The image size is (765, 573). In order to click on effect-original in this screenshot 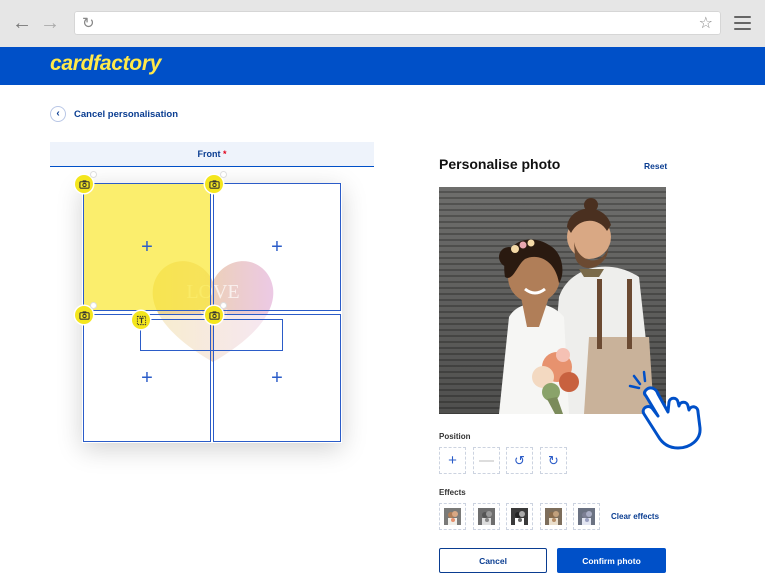, I will do `click(452, 516)`.